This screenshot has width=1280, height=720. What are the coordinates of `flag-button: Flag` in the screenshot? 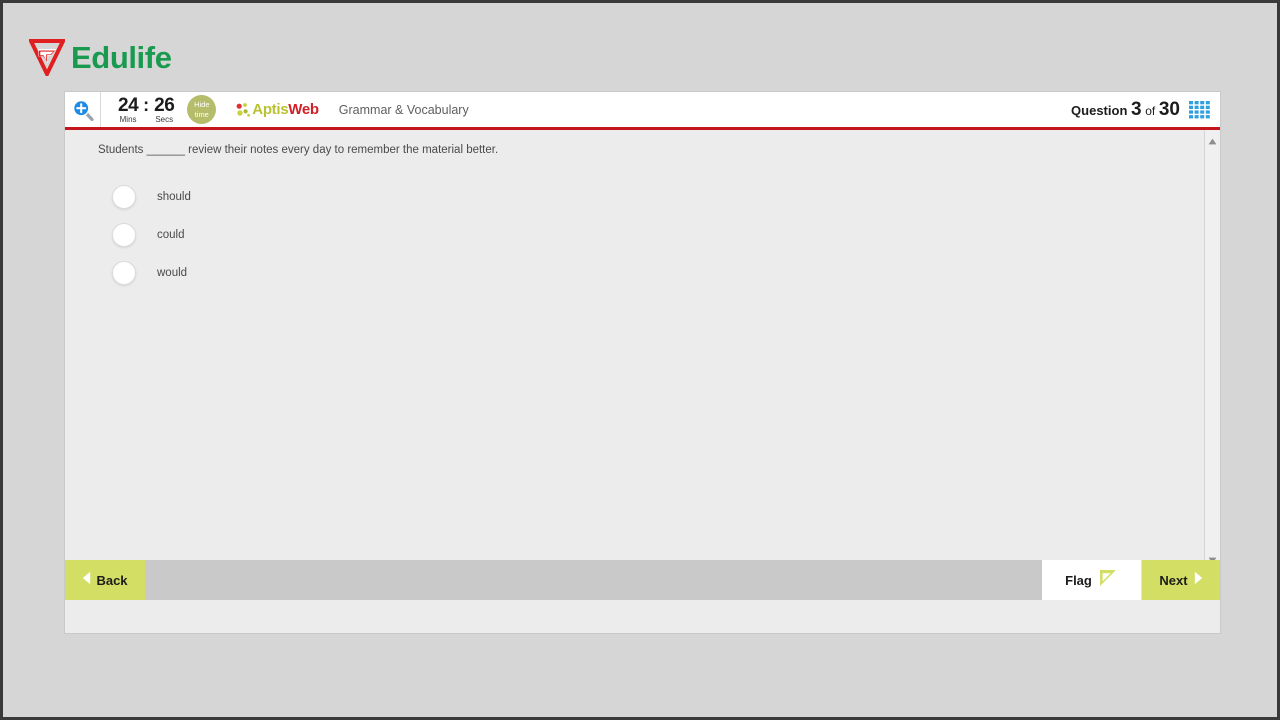 It's located at (1092, 580).